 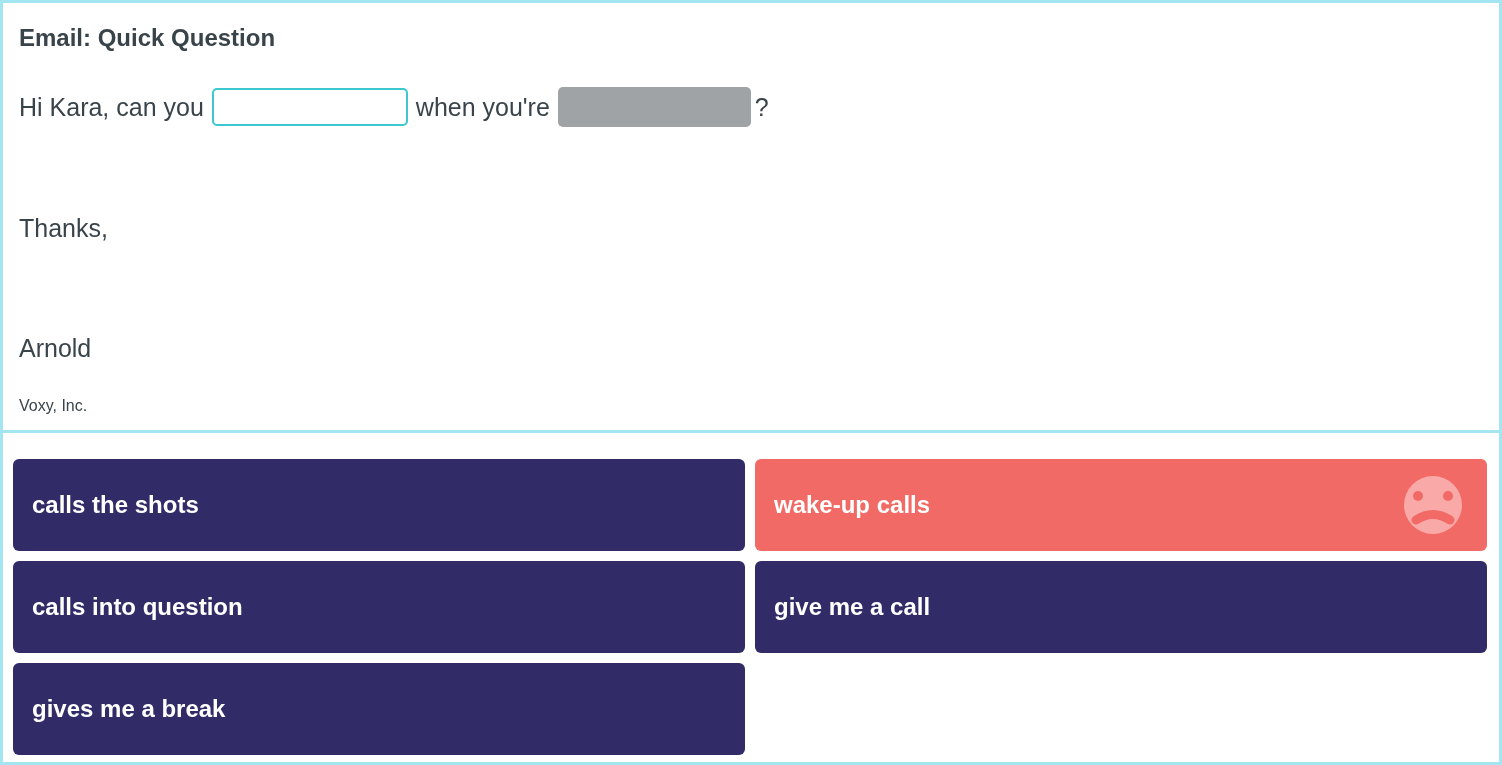 What do you see at coordinates (482, 107) in the screenshot?
I see `sentence-text: when you're` at bounding box center [482, 107].